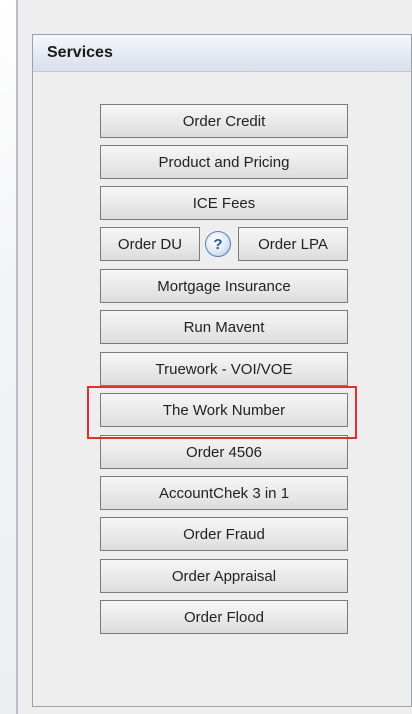 The image size is (412, 714). I want to click on services-panel-header: Services, so click(222, 53).